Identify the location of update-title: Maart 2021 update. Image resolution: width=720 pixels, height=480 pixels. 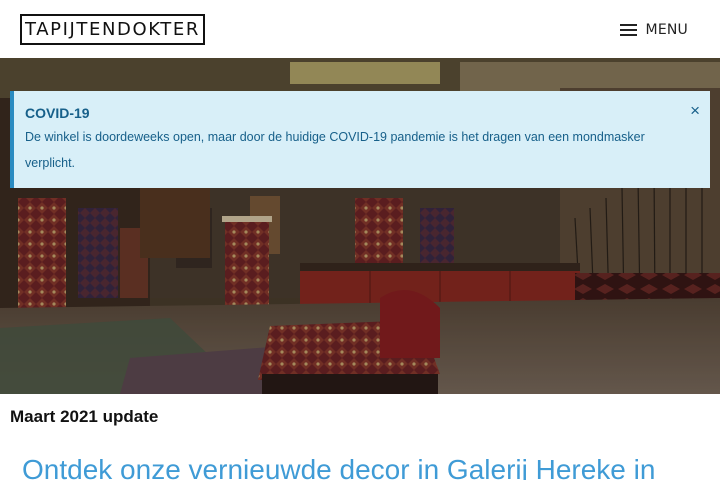
(84, 416).